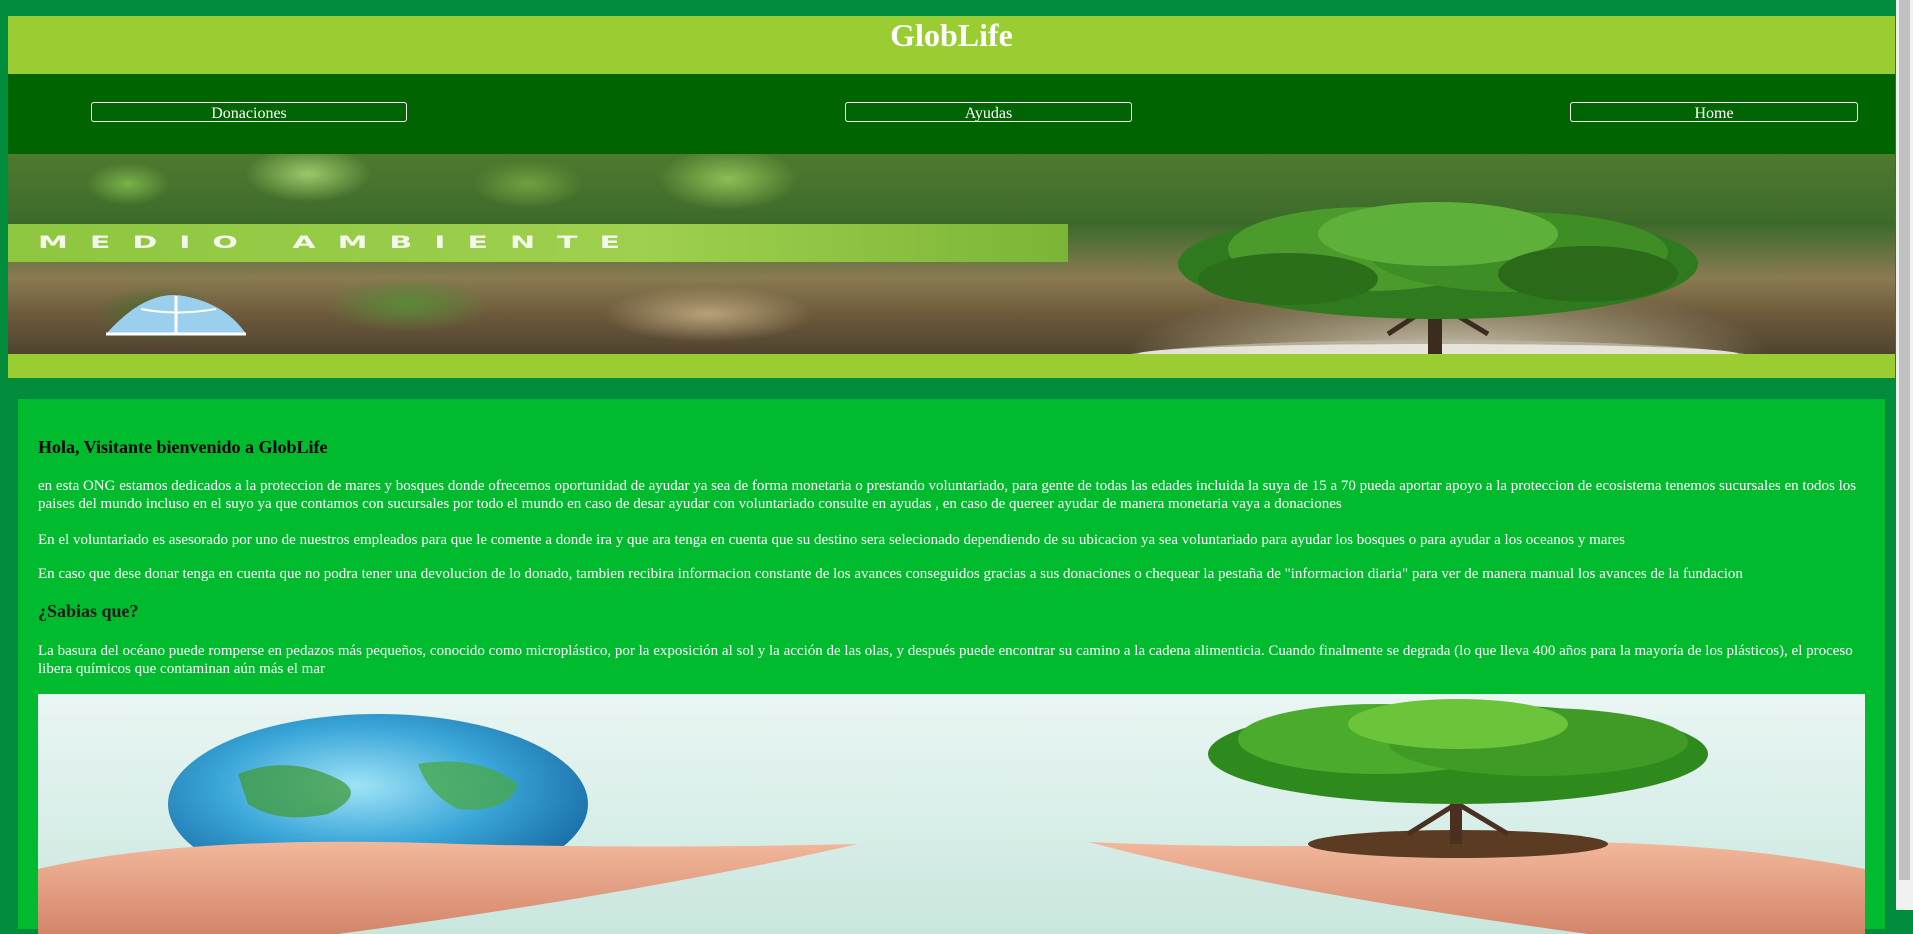  I want to click on fact-heading: ¿Sabias que?, so click(88, 611).